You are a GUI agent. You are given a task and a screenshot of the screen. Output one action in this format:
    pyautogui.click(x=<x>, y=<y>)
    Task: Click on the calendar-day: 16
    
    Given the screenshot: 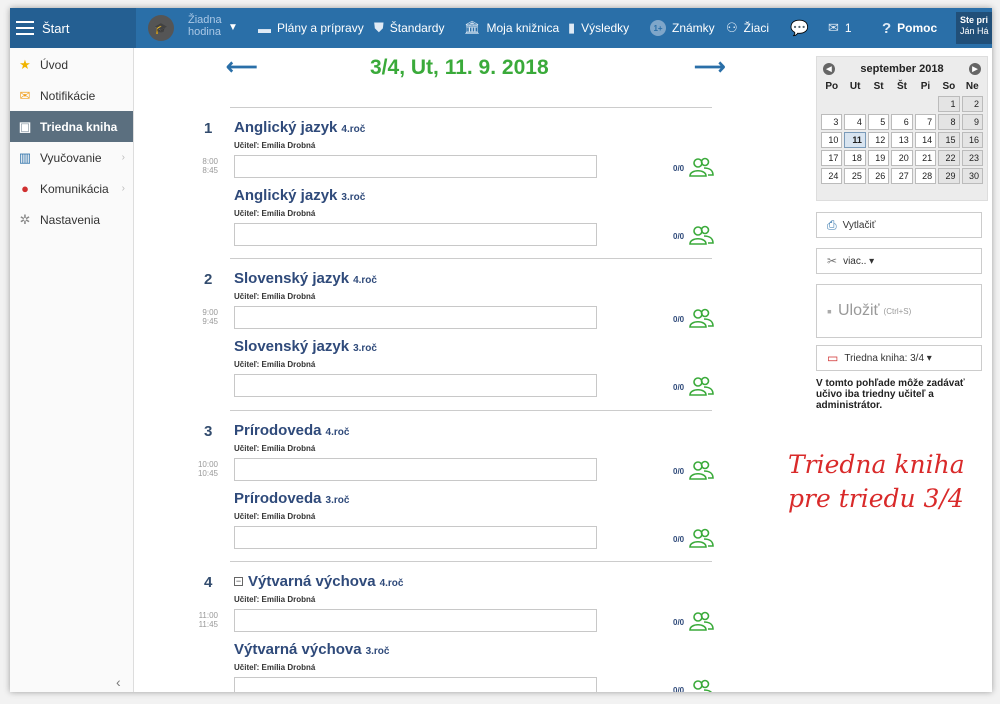 What is the action you would take?
    pyautogui.click(x=972, y=140)
    